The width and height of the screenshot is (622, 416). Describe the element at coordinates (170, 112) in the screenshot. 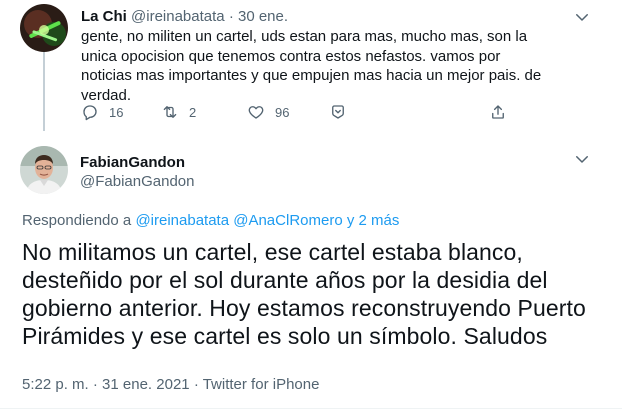

I see `retweet-icon` at that location.